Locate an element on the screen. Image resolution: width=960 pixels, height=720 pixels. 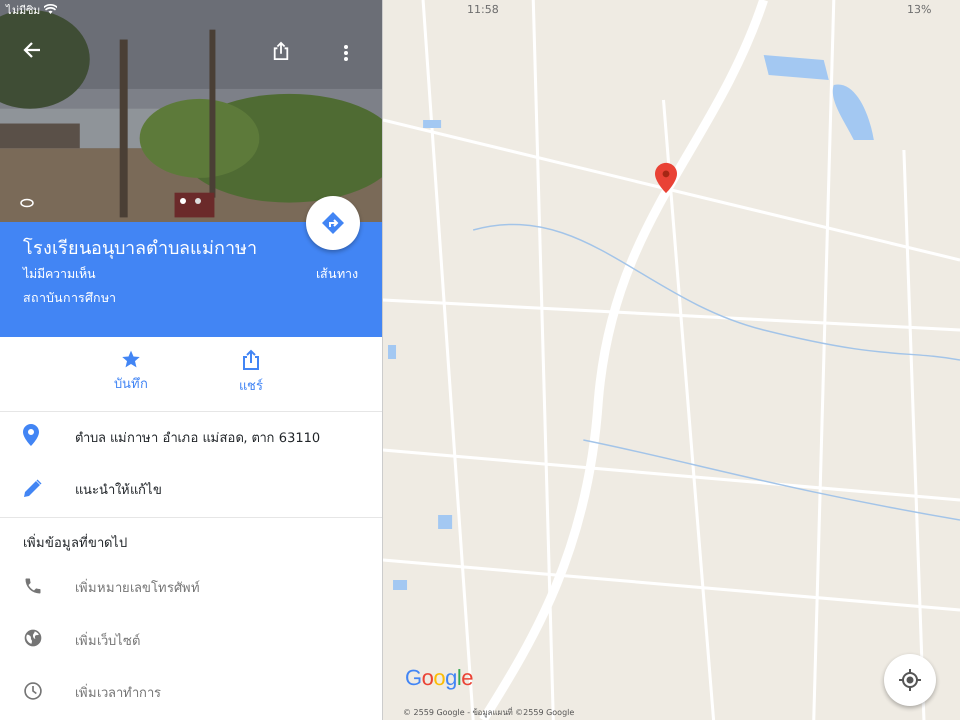
clock-icon is located at coordinates (33, 690).